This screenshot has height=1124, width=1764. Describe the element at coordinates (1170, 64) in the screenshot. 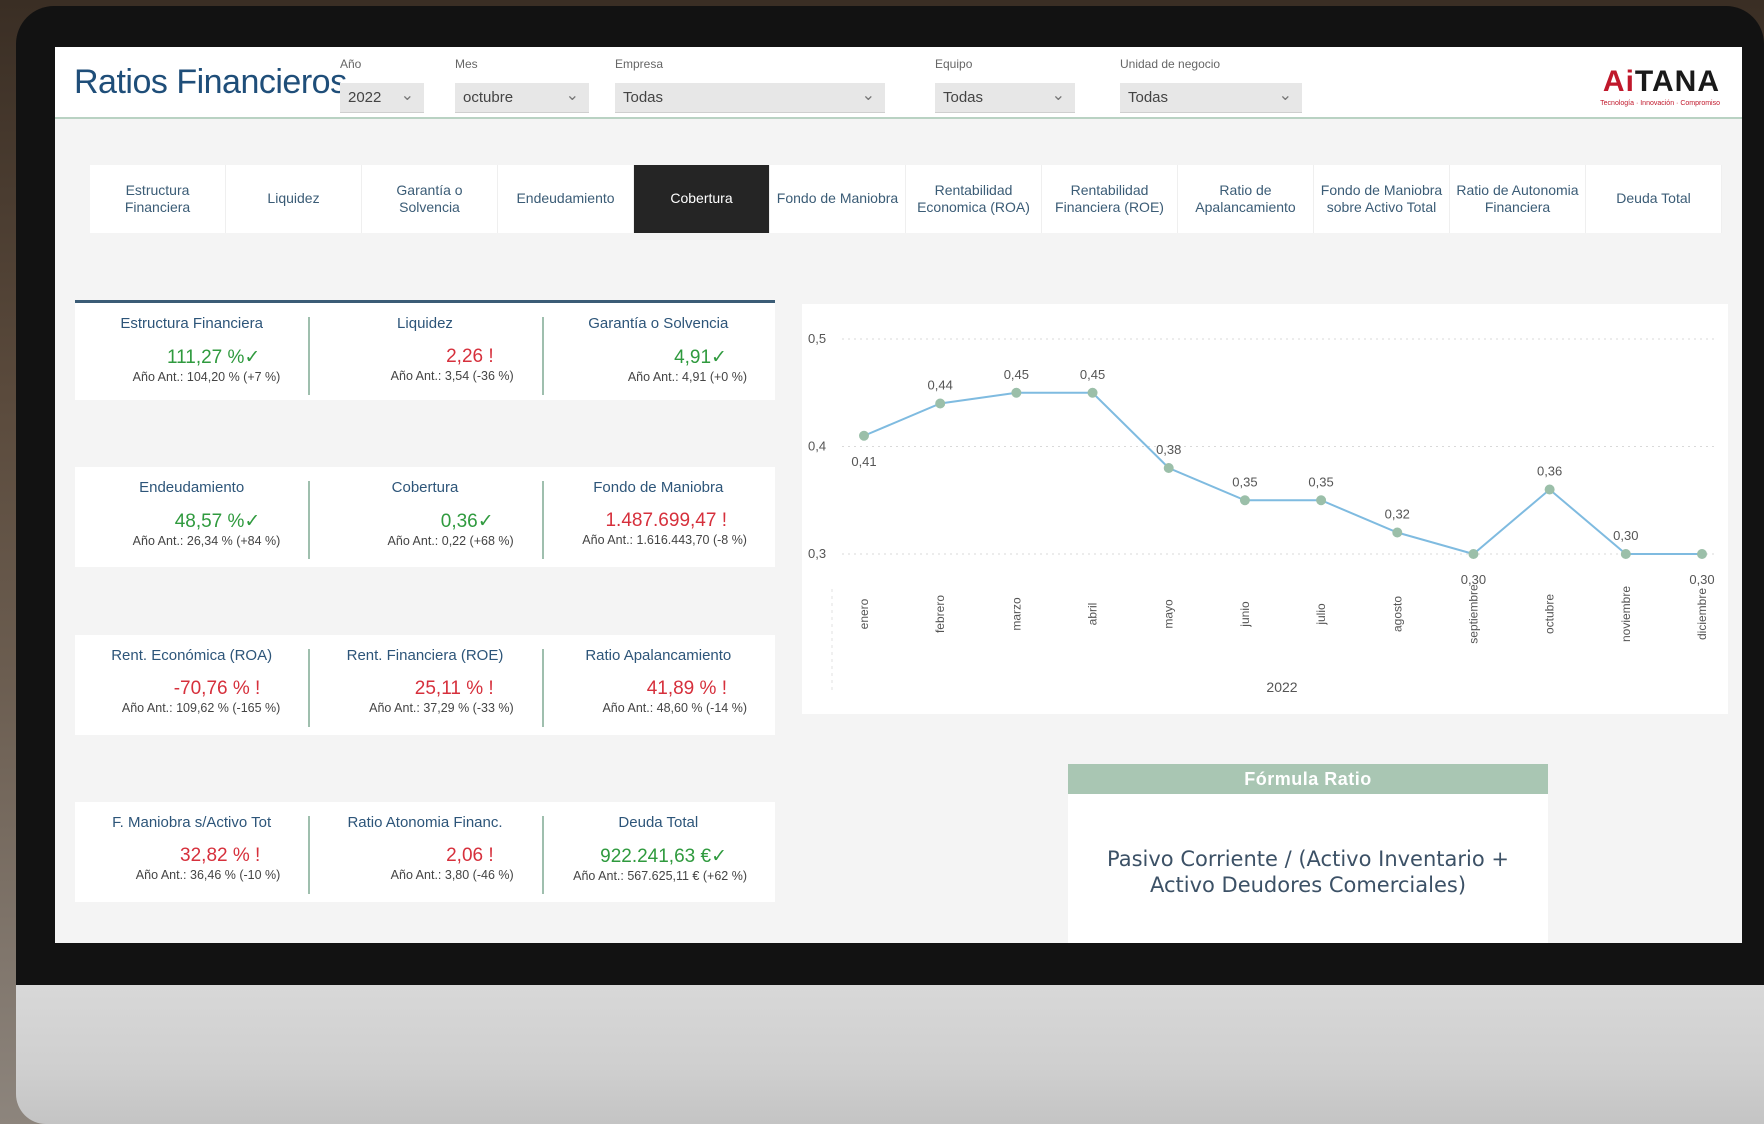

I see `filter-business-unit-label: Unidad de negocio` at that location.